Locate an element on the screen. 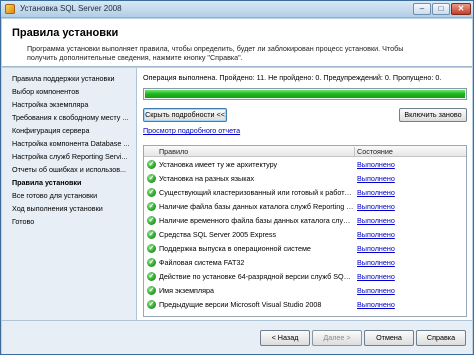 This screenshot has height=355, width=474. table-header: Правило Состояние is located at coordinates (305, 151).